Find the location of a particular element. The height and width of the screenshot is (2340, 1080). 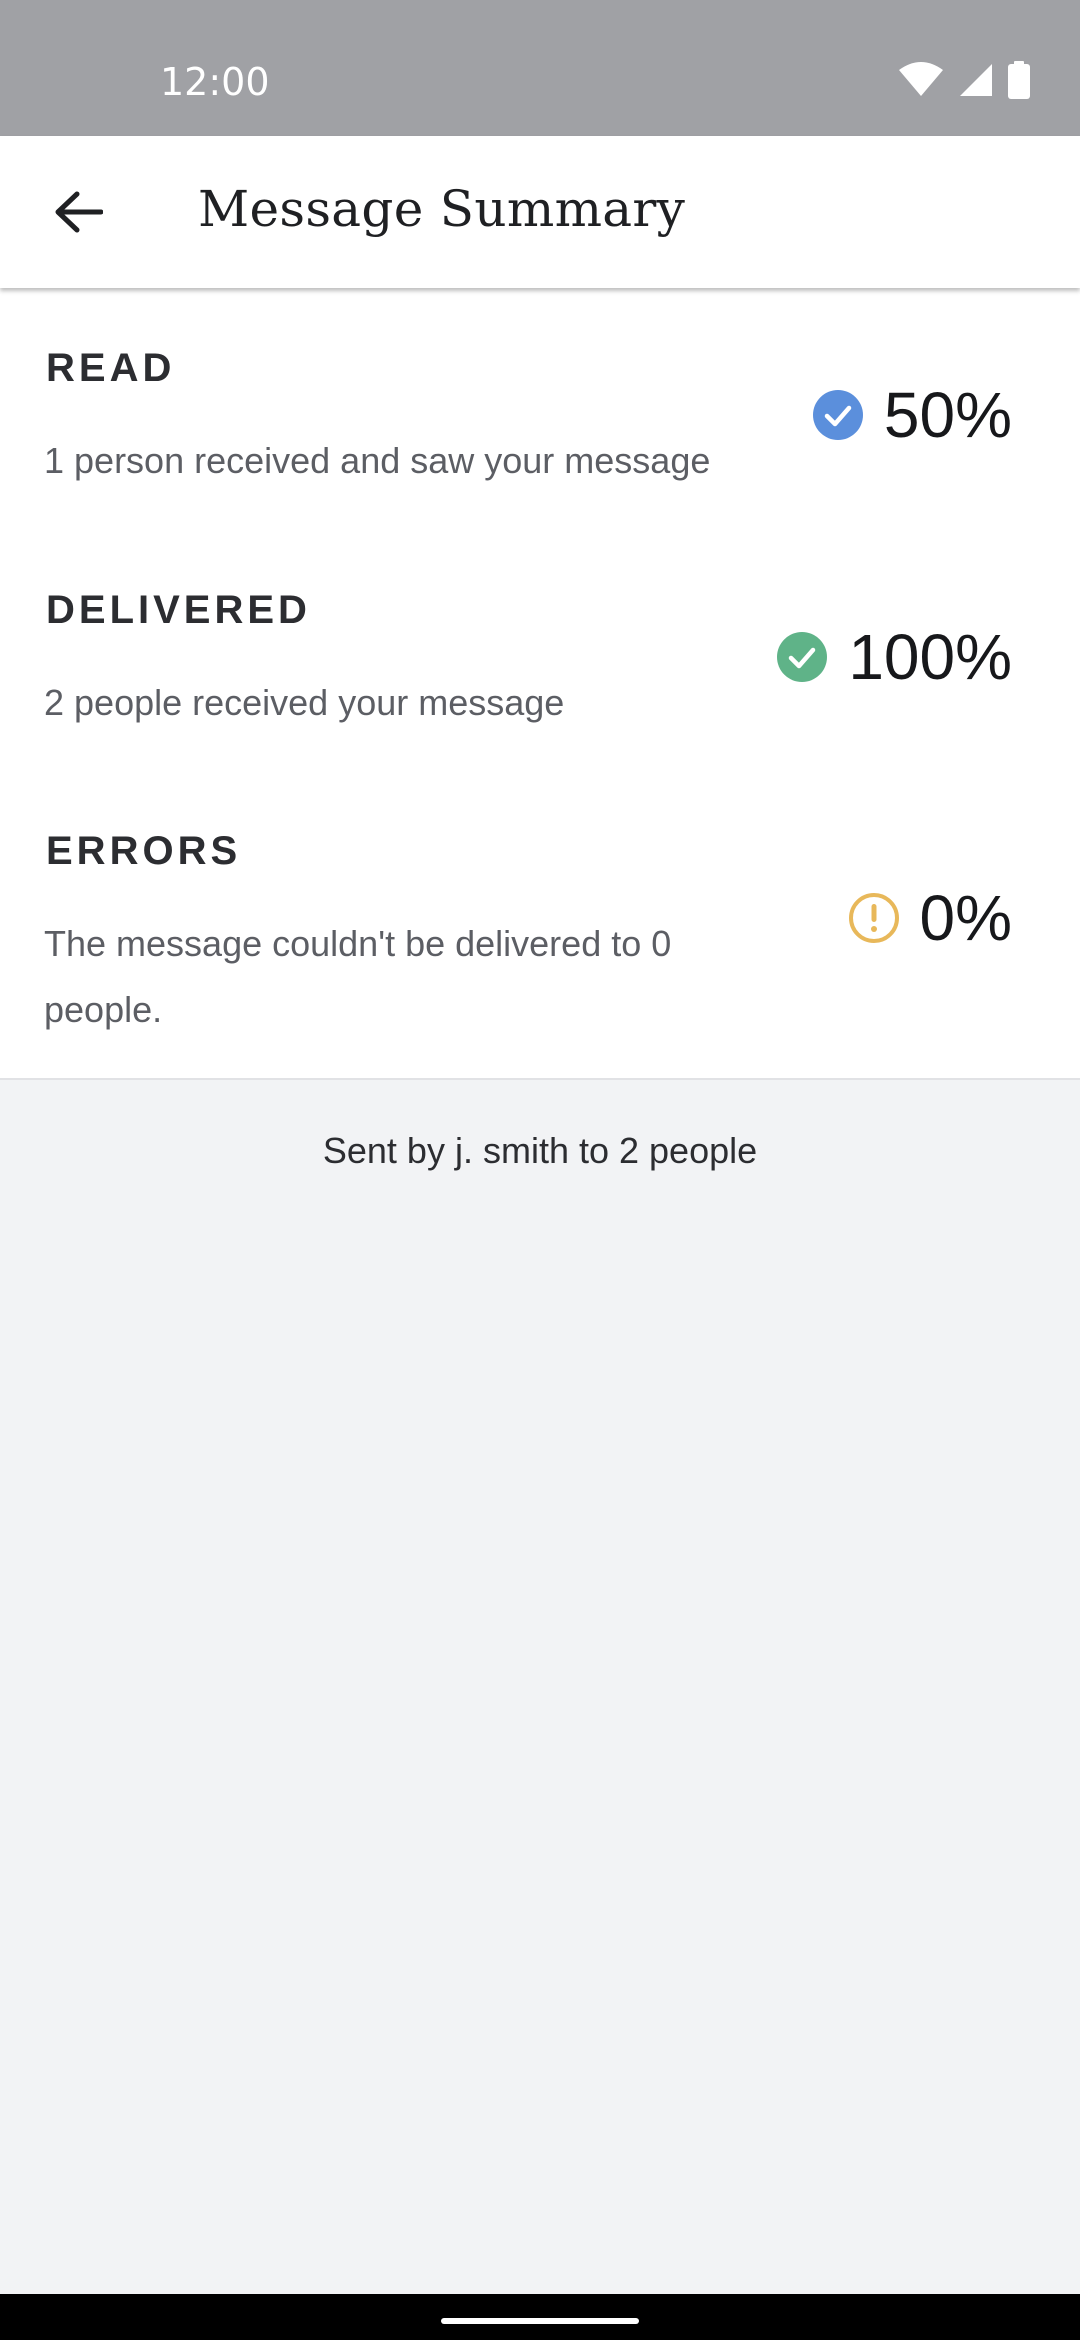

sent-by-text: Sent by j. smith to 2 people is located at coordinates (540, 1150).